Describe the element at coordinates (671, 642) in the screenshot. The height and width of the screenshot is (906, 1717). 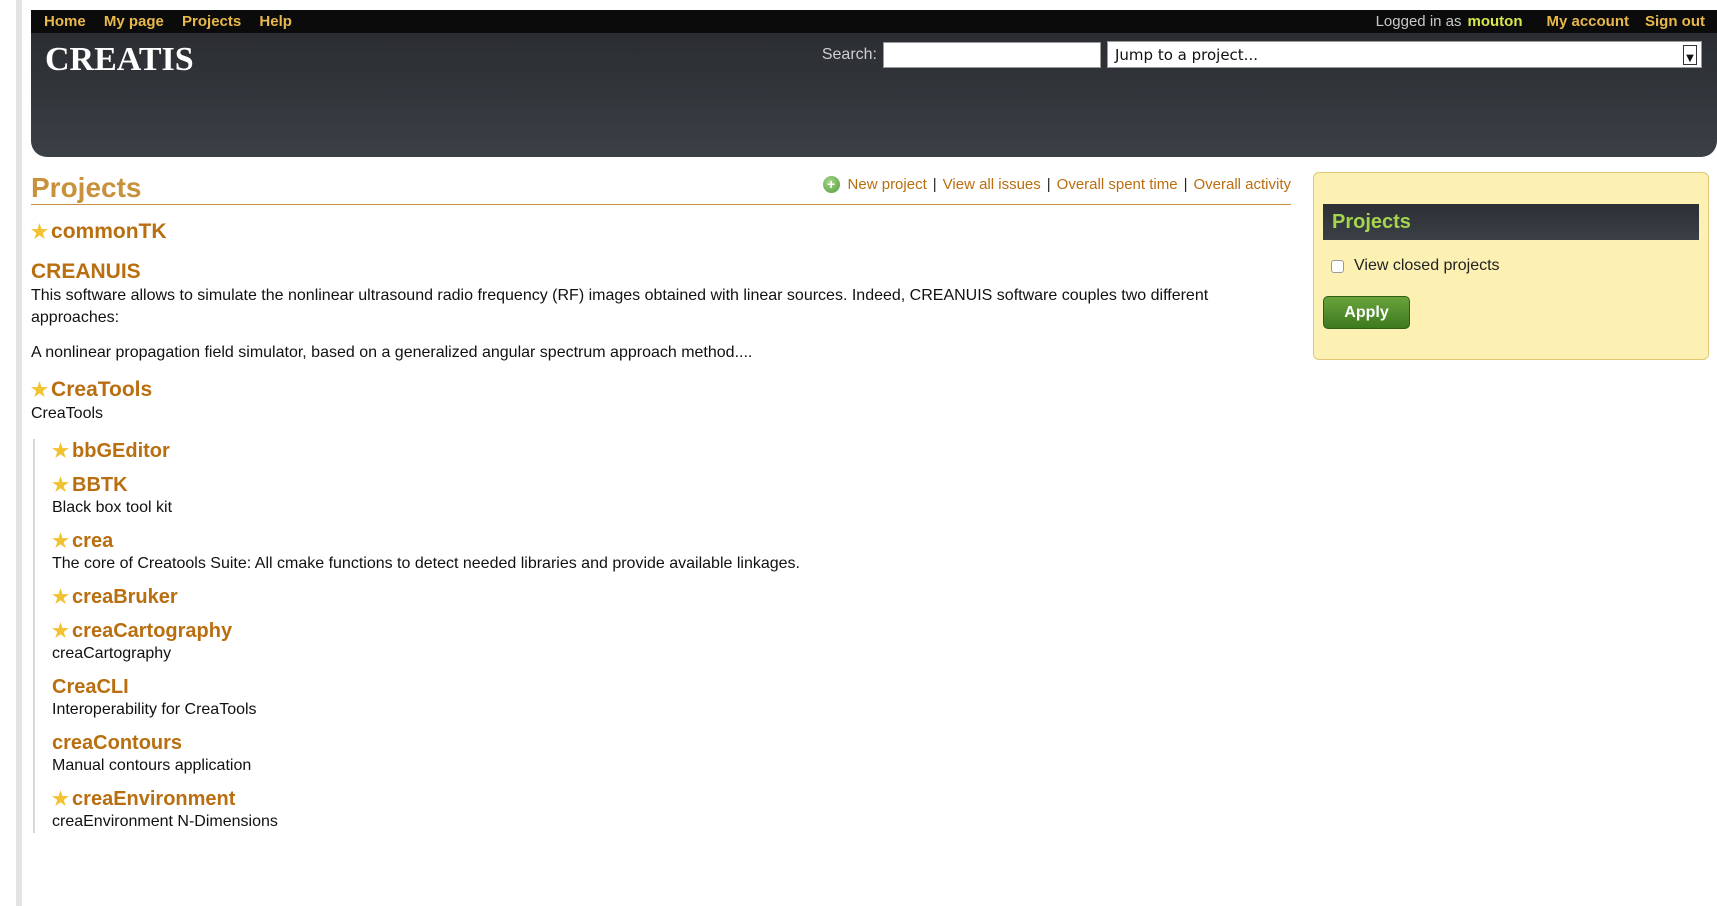
I see `subproject-item: ★ creaCartography creaCartography` at that location.